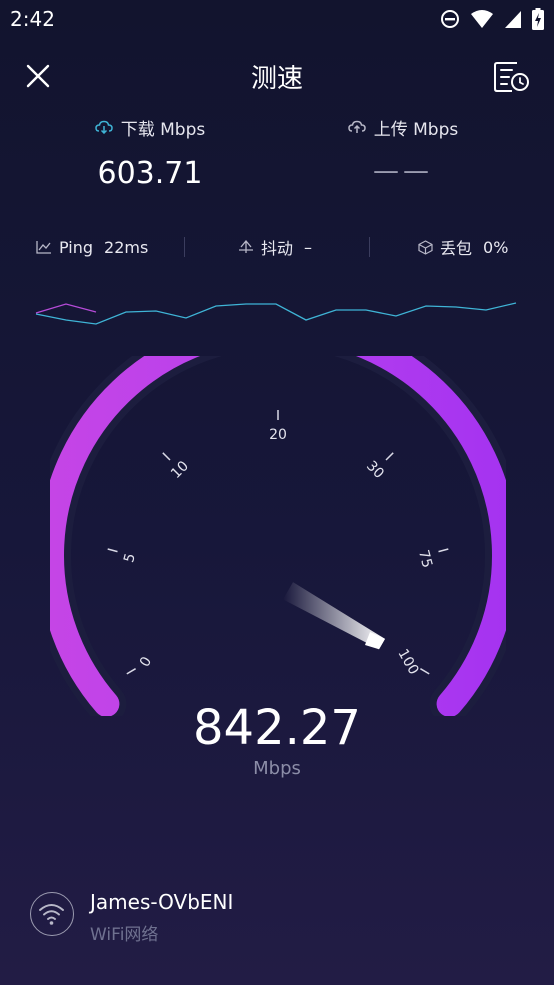  I want to click on download-history-line, so click(276, 313).